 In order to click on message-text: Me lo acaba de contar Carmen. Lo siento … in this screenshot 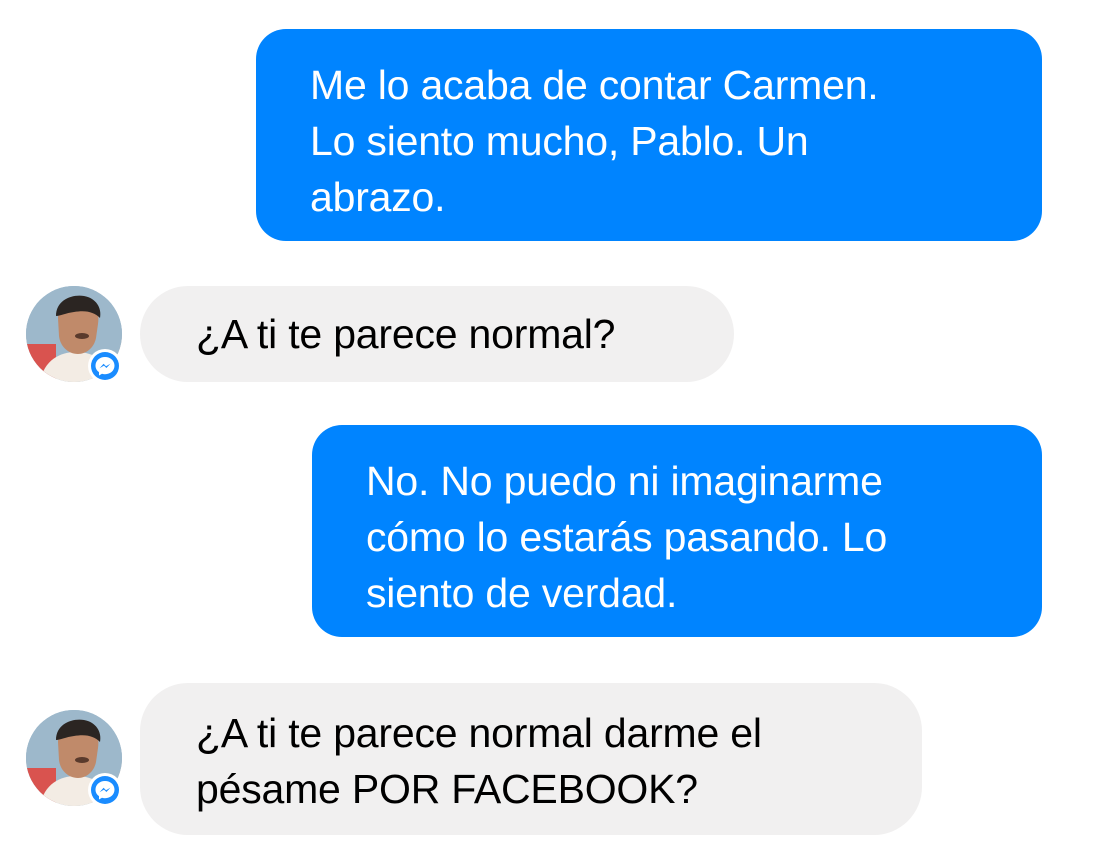, I will do `click(594, 141)`.